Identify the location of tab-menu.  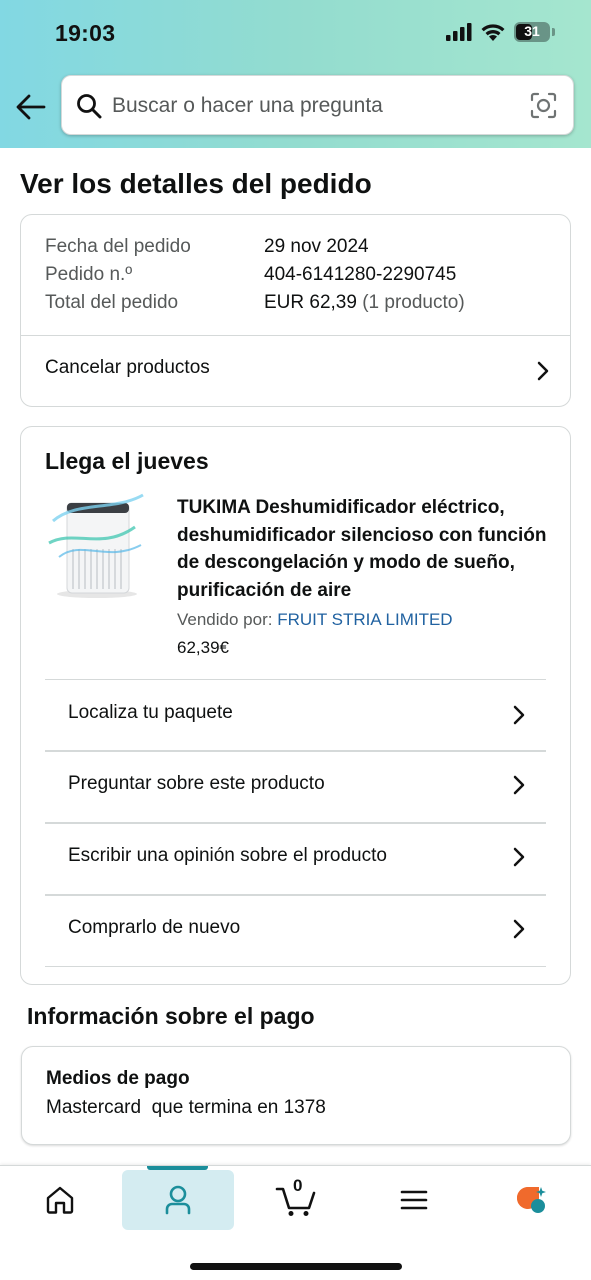
(414, 1200).